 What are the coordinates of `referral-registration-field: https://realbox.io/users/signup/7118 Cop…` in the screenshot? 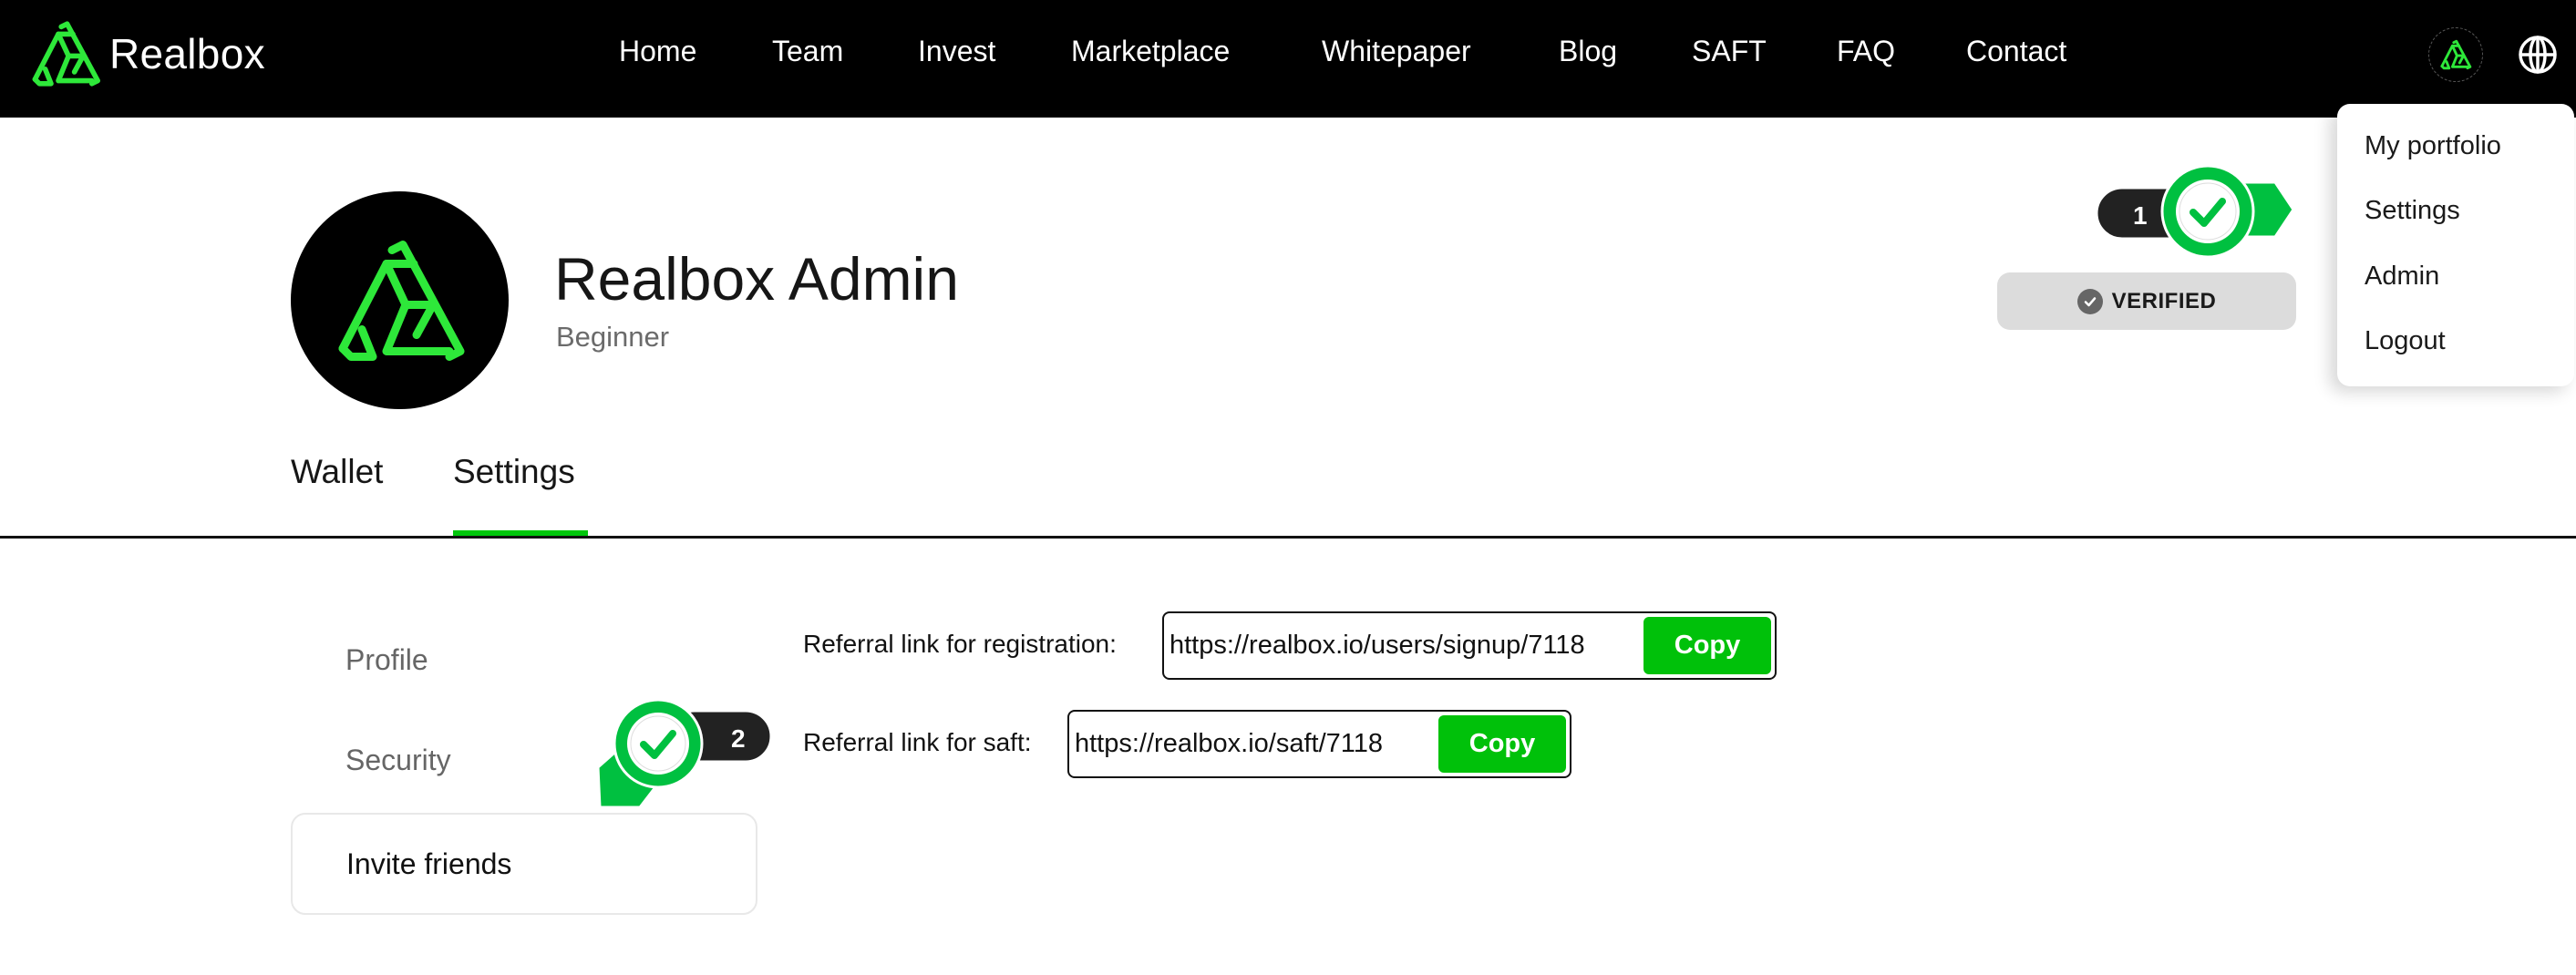 It's located at (1469, 646).